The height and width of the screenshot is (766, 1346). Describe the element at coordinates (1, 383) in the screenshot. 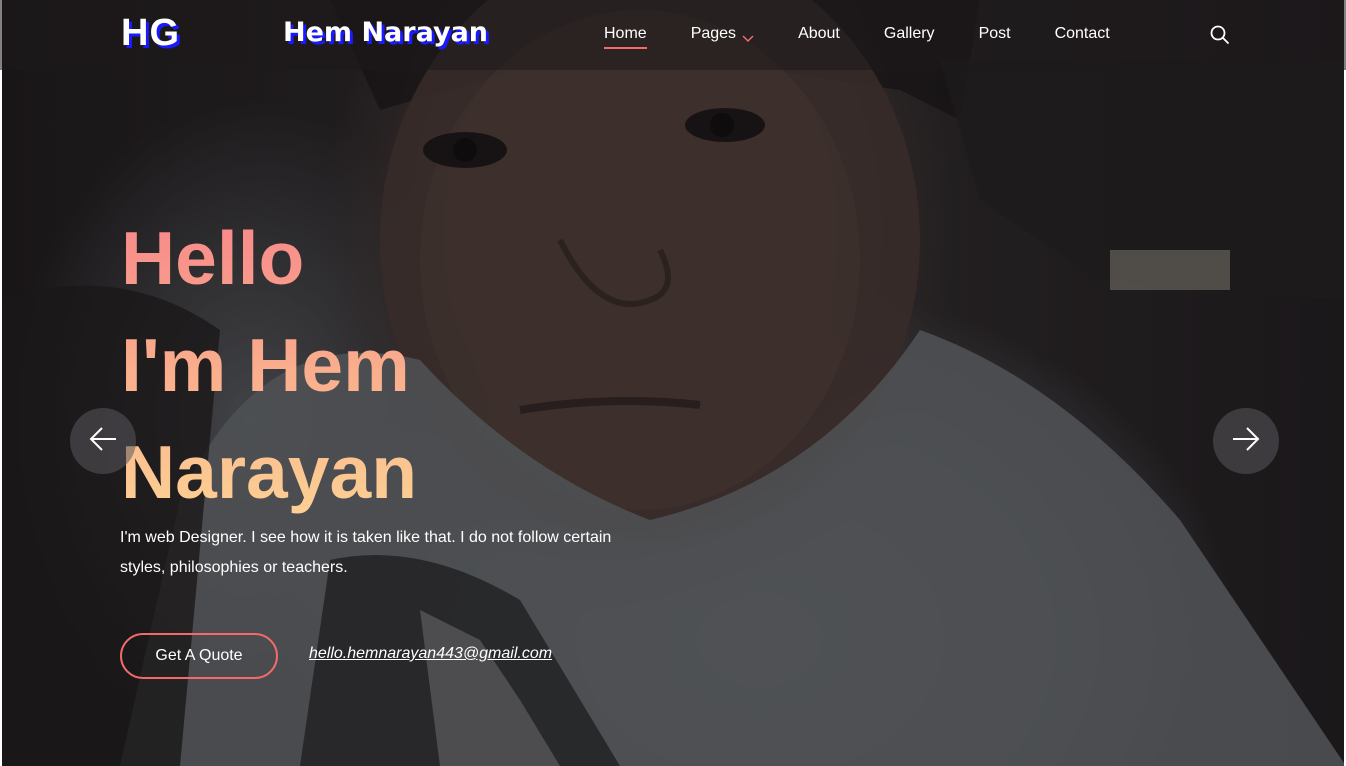

I see `frame-edge-left` at that location.